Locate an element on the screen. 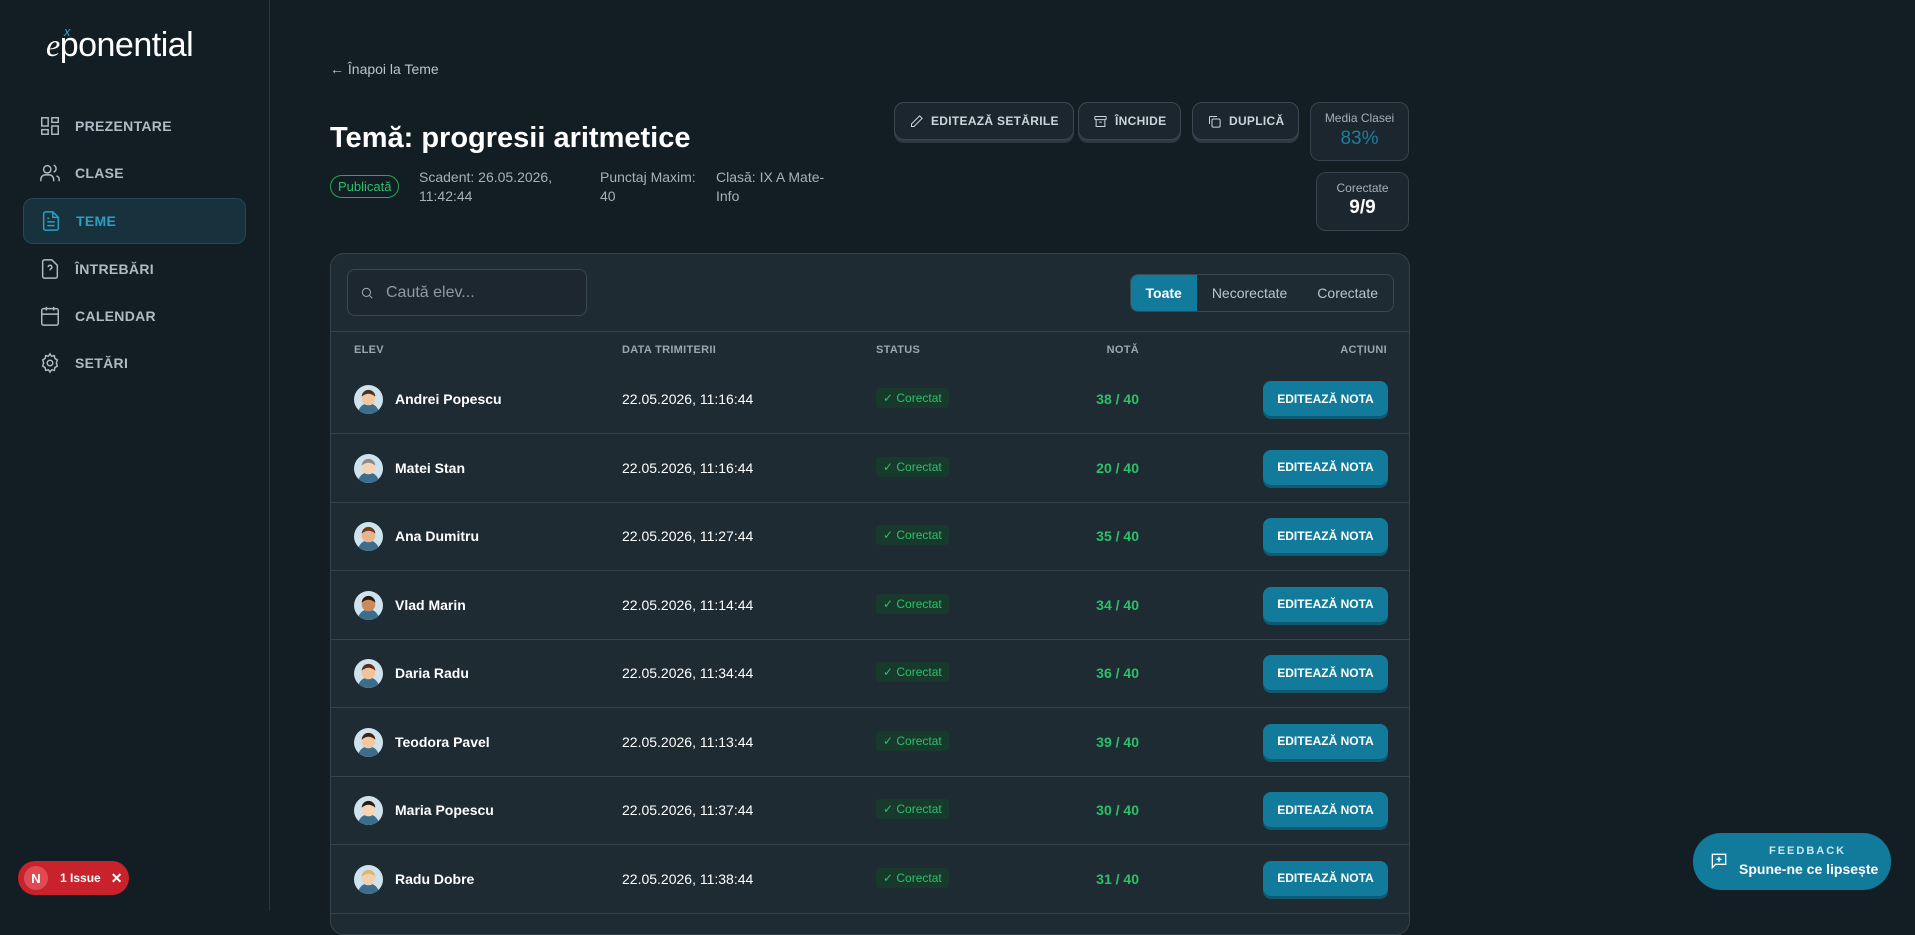  student-name: Maria Popescu is located at coordinates (444, 810).